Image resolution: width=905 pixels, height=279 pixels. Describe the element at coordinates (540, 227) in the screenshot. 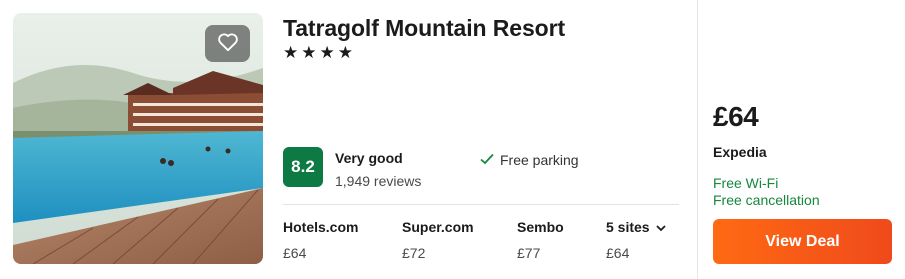

I see `offer-site-name: Sembo` at that location.